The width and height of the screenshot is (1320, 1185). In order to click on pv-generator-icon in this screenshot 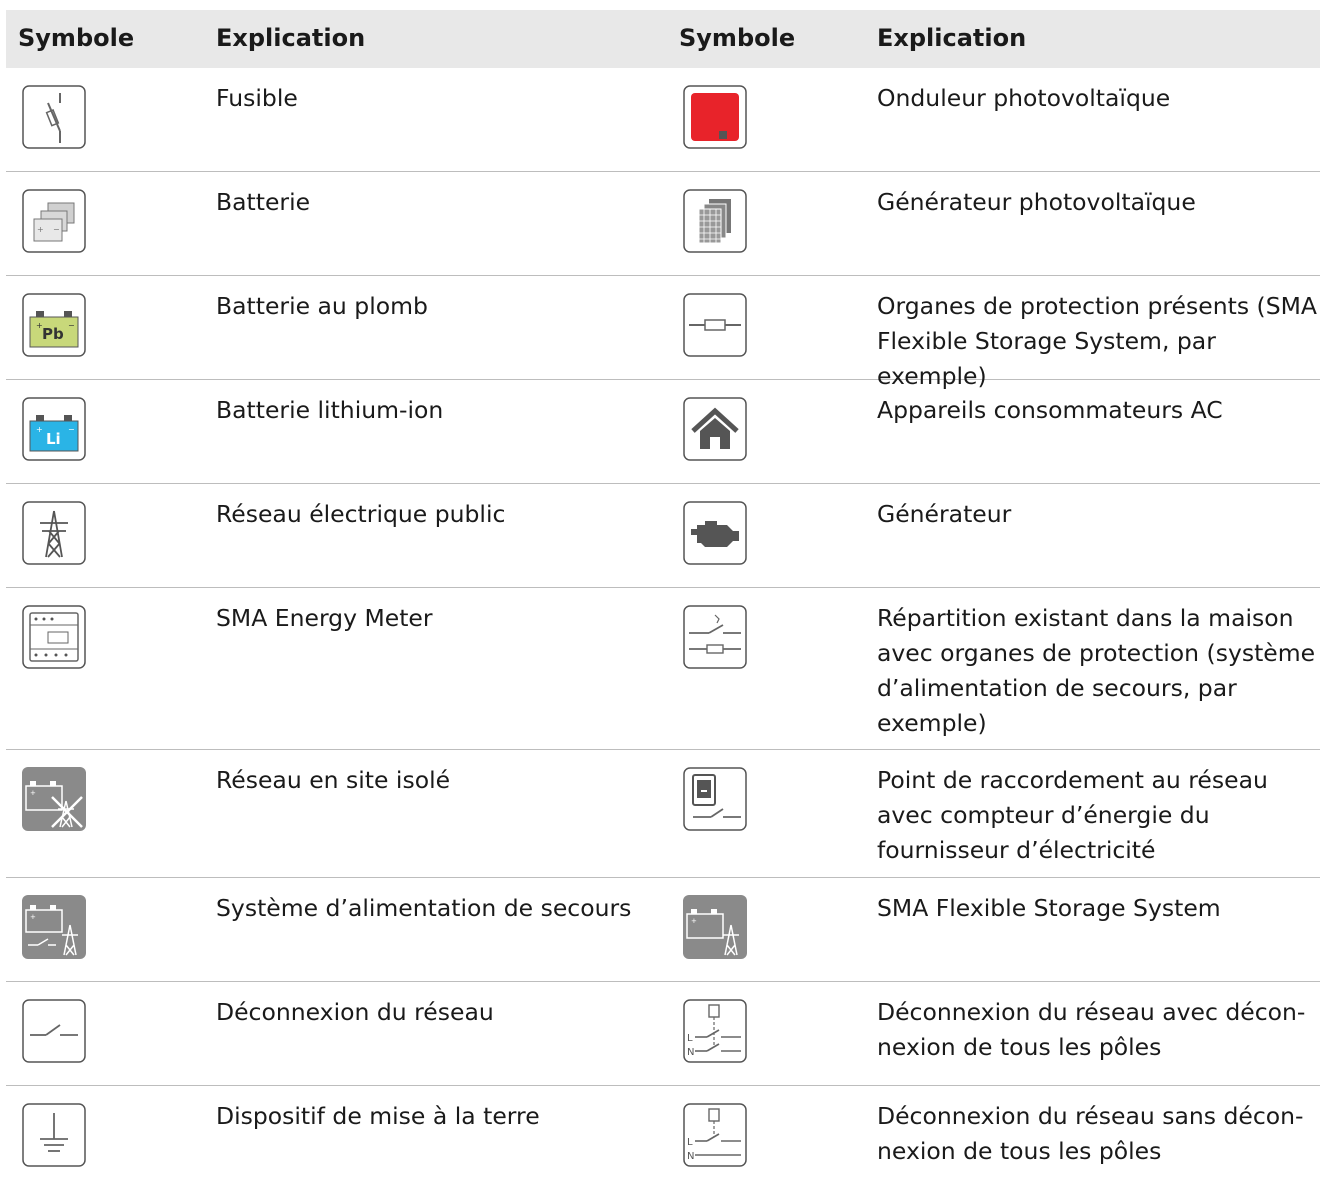, I will do `click(715, 221)`.